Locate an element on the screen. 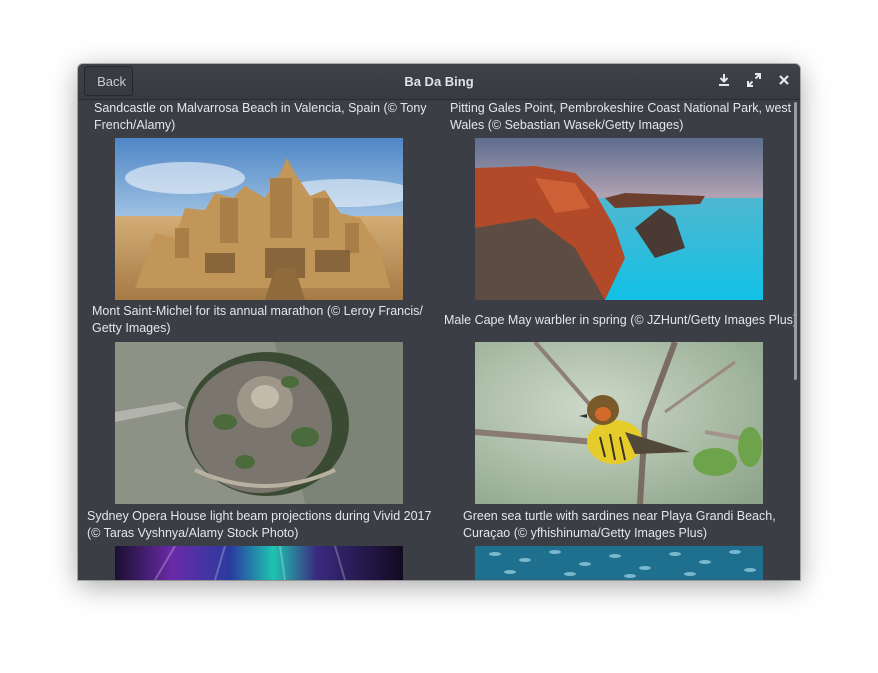 The height and width of the screenshot is (673, 878). back-button: Back is located at coordinates (108, 81).